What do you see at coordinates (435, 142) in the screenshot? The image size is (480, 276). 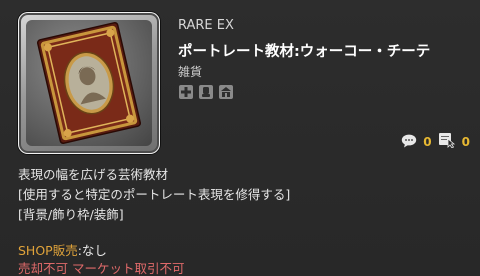 I see `item-stats: 0 0` at bounding box center [435, 142].